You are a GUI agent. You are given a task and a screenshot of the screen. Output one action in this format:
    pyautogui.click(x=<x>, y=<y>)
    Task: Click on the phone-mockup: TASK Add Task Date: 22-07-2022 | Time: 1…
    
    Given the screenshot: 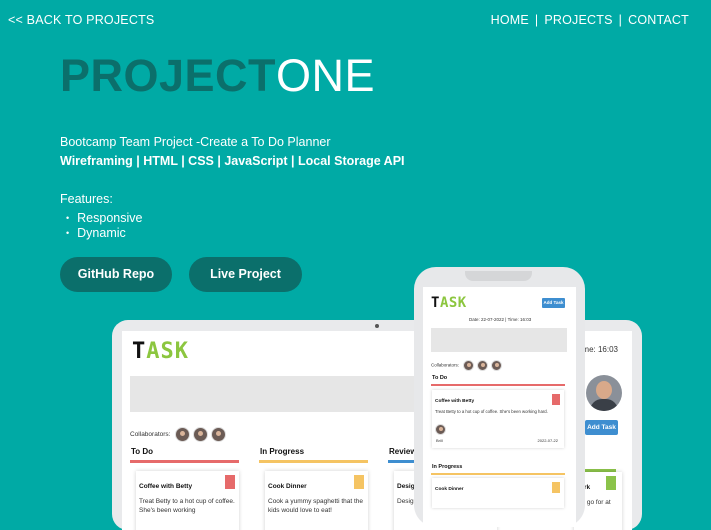 What is the action you would take?
    pyautogui.click(x=499, y=397)
    